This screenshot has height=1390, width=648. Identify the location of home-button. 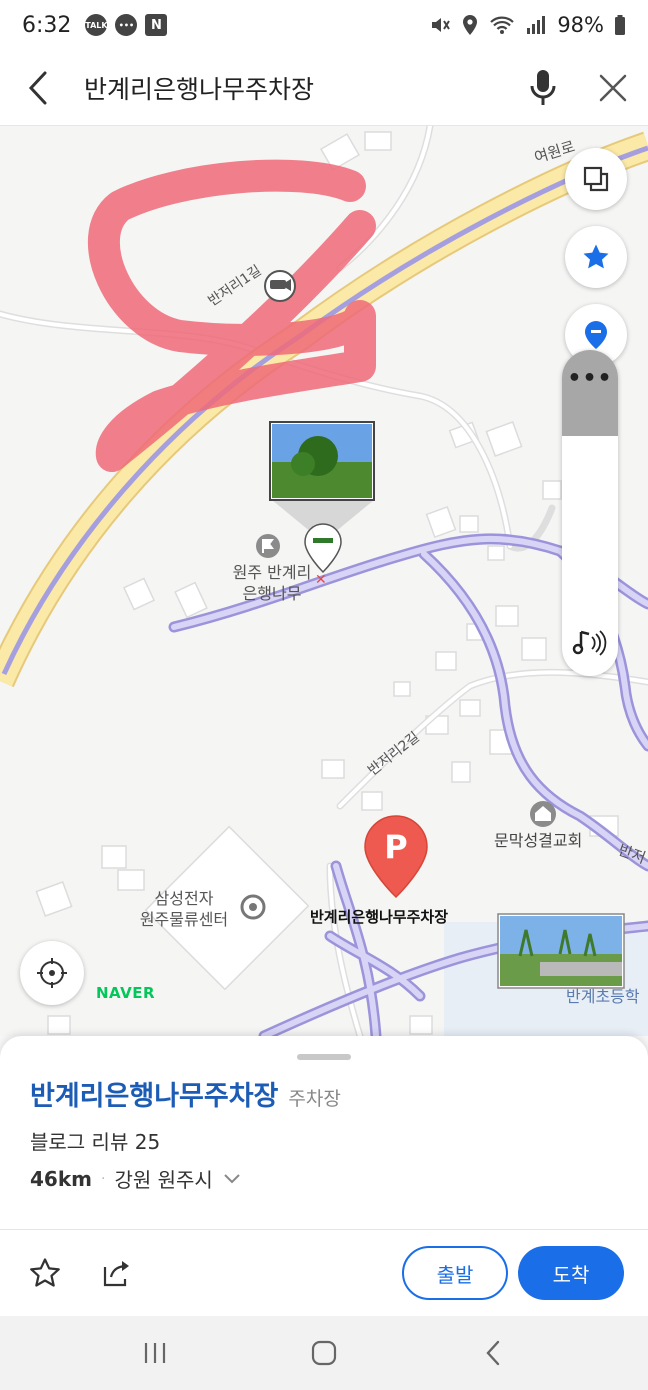
(324, 1353).